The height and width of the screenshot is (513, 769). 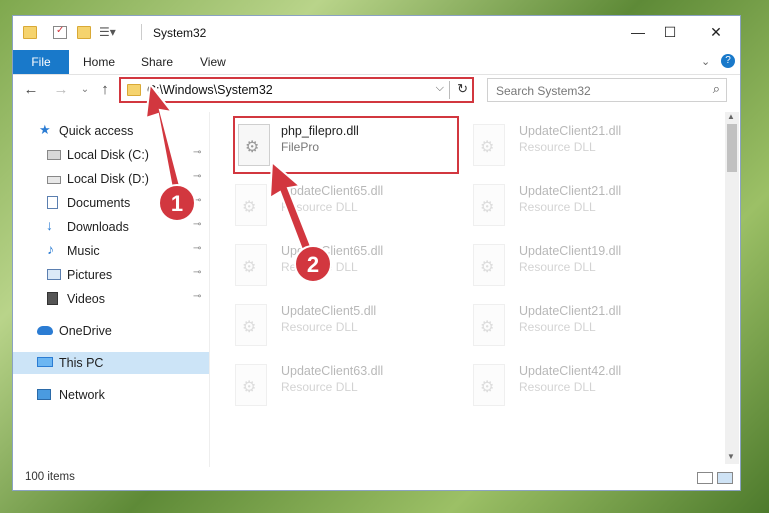 What do you see at coordinates (732, 148) in the screenshot?
I see `scrollbar-thumb` at bounding box center [732, 148].